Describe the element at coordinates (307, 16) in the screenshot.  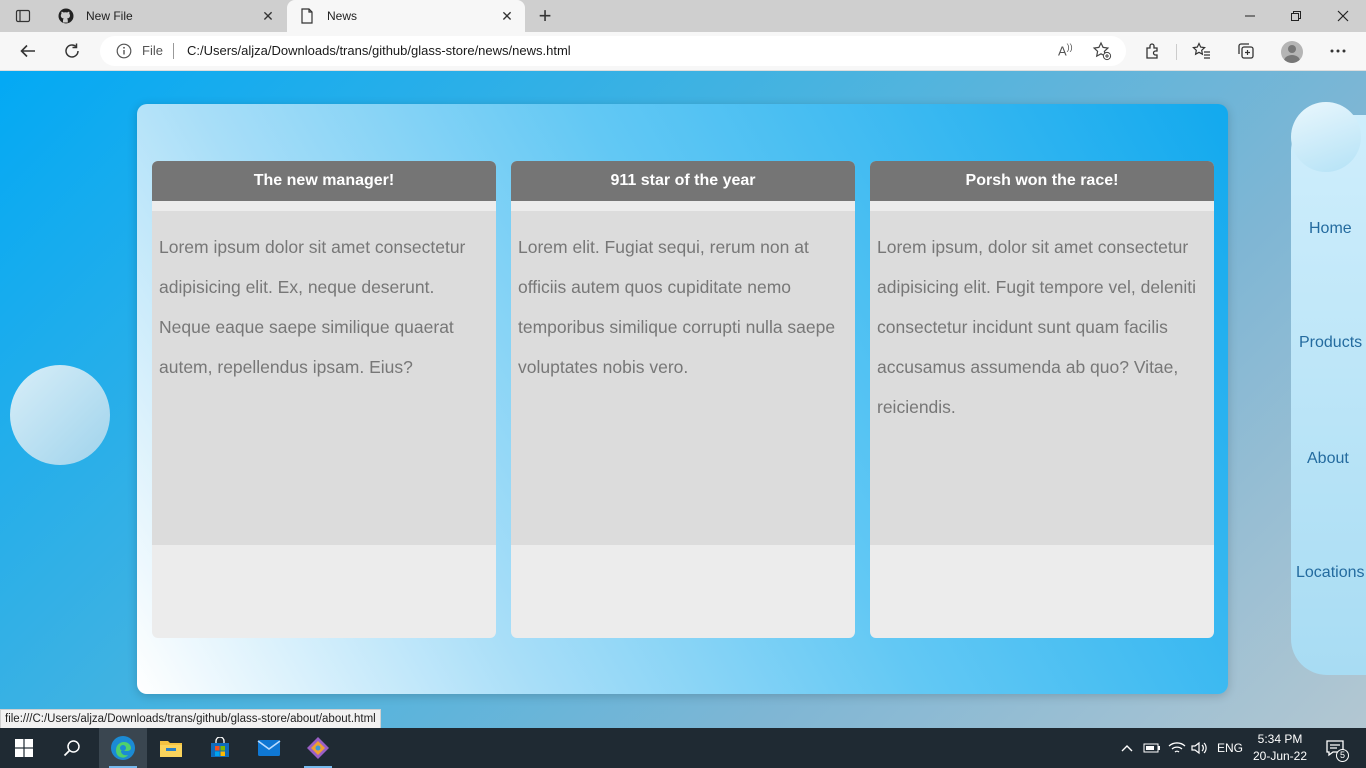
I see `page-icon` at that location.